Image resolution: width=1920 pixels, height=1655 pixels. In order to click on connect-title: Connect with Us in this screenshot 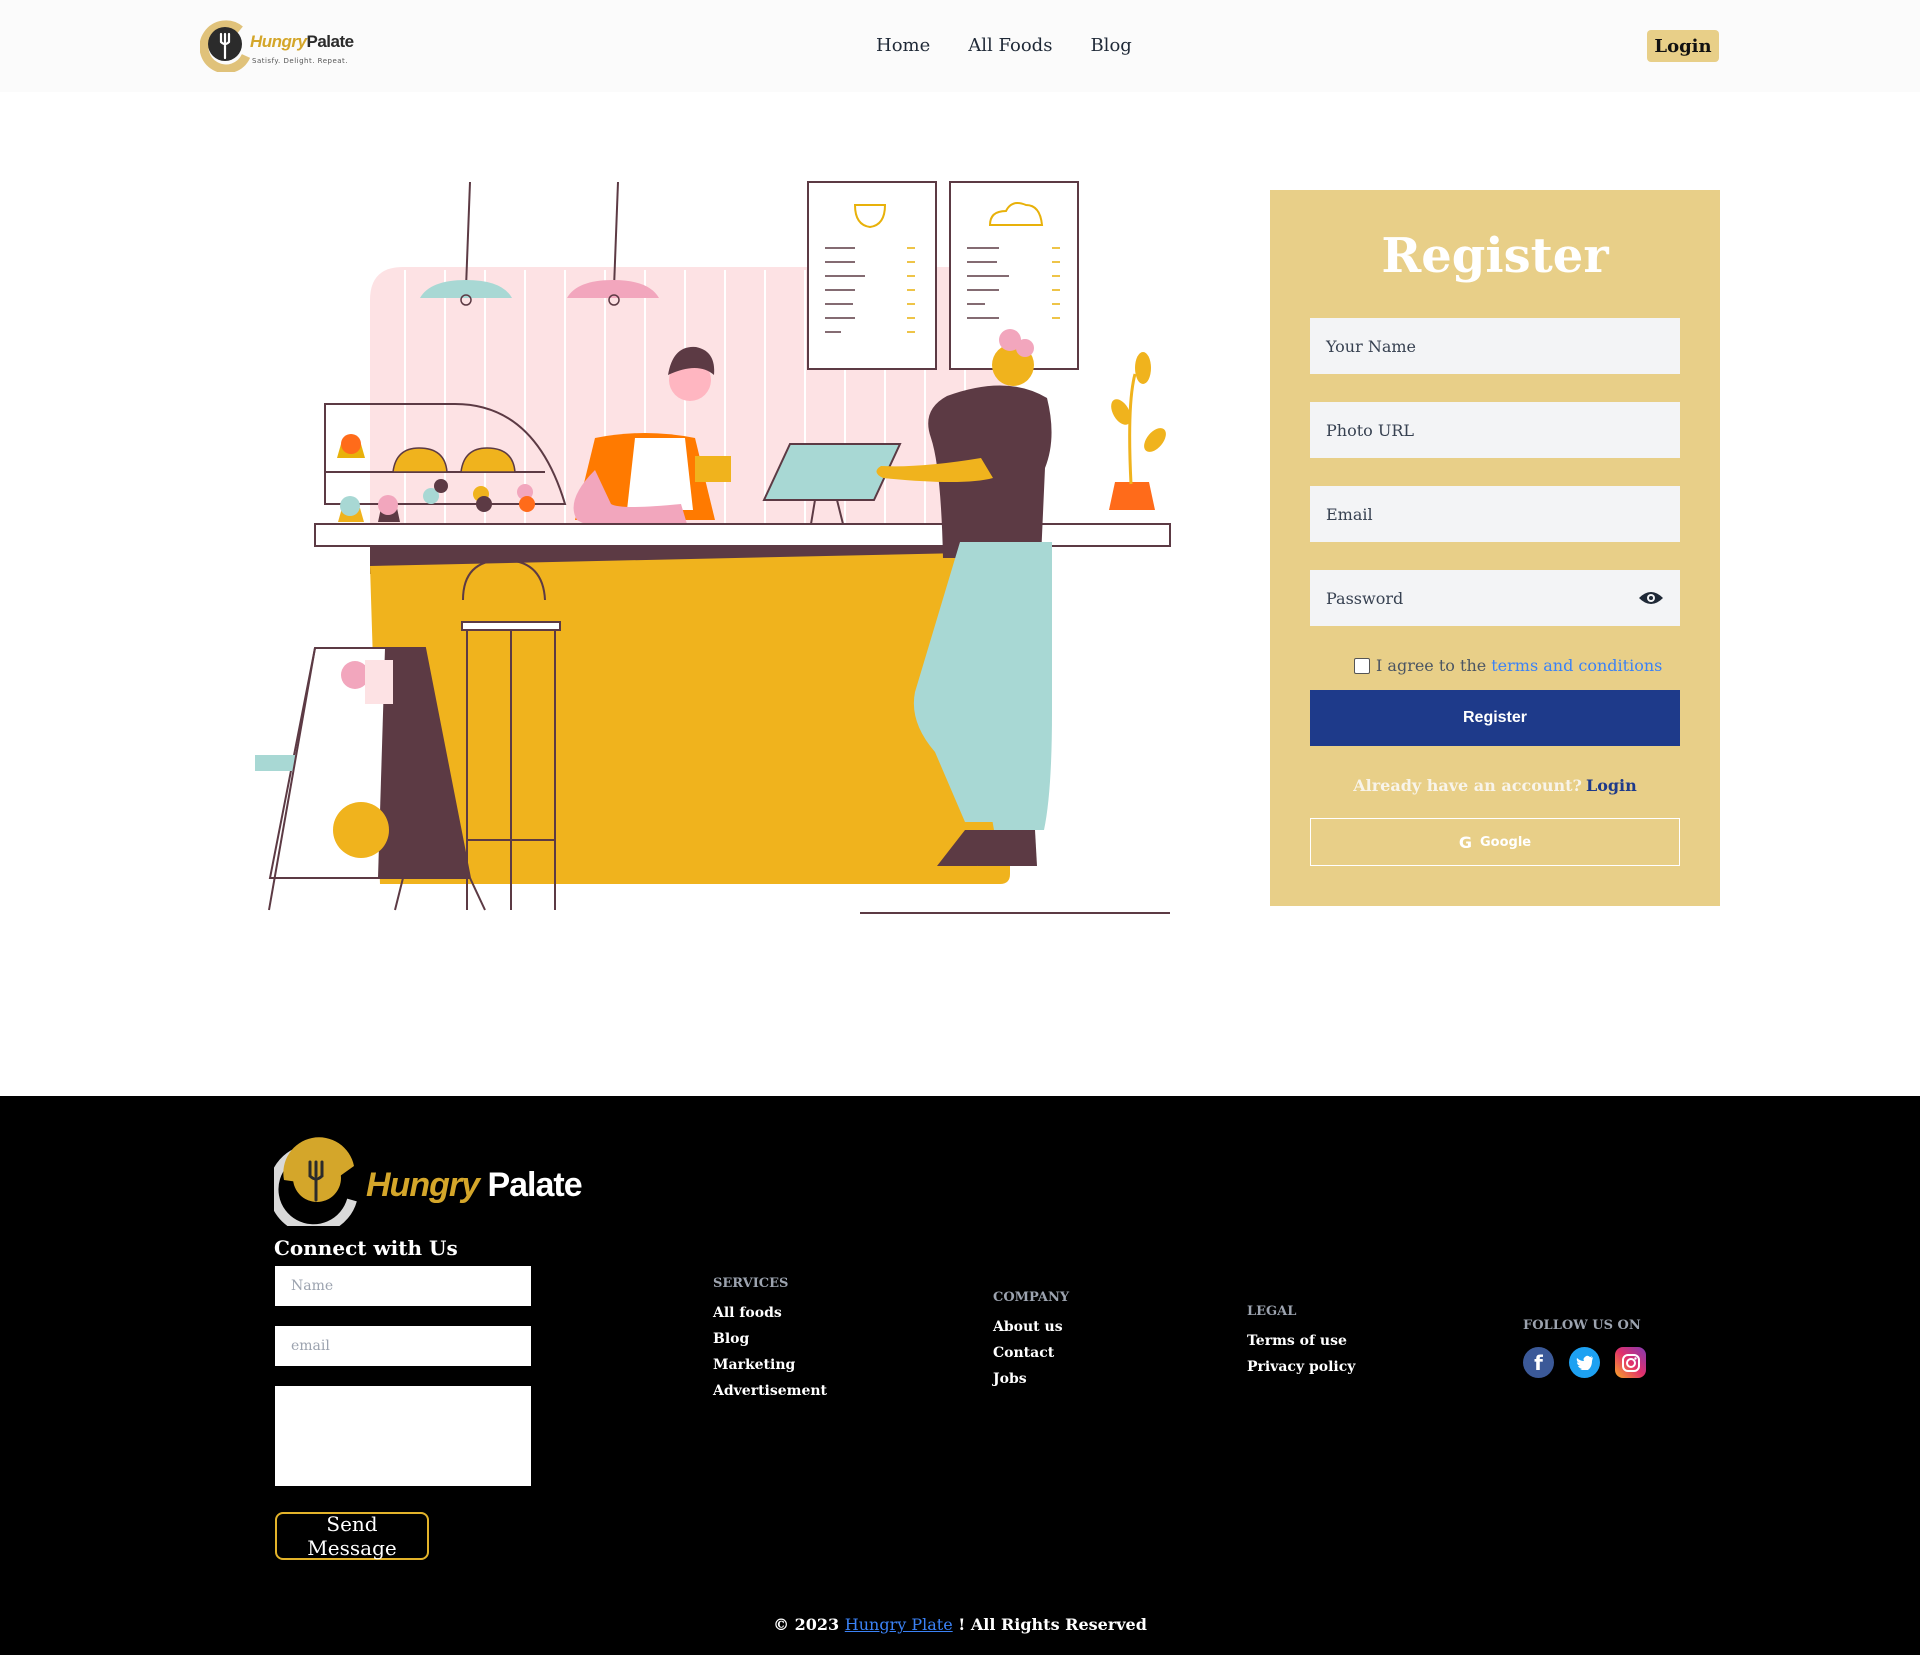, I will do `click(366, 1248)`.